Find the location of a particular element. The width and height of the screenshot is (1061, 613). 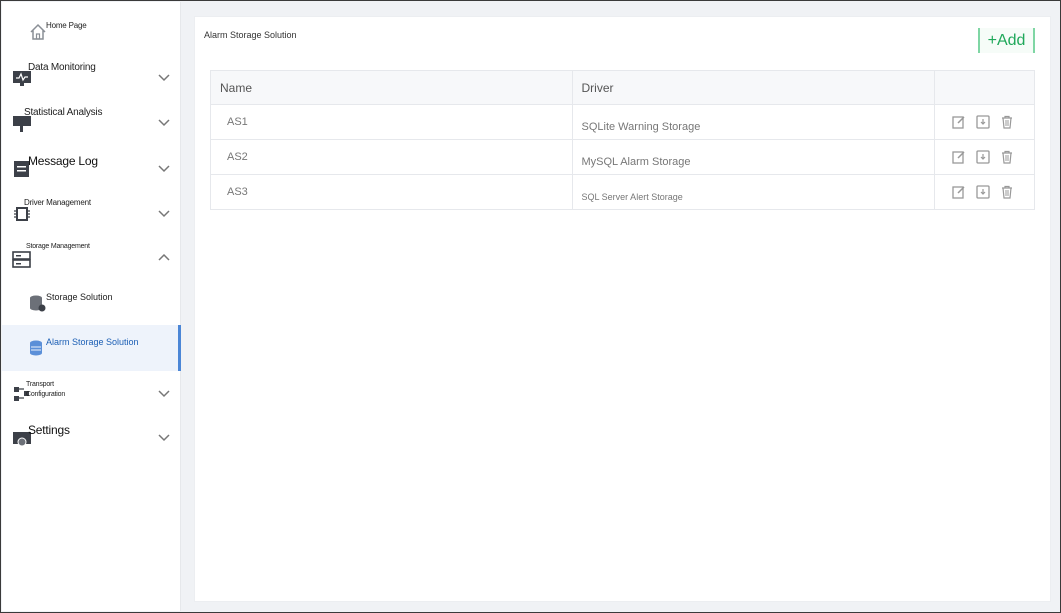

cell-name: AS2 is located at coordinates (391, 157).